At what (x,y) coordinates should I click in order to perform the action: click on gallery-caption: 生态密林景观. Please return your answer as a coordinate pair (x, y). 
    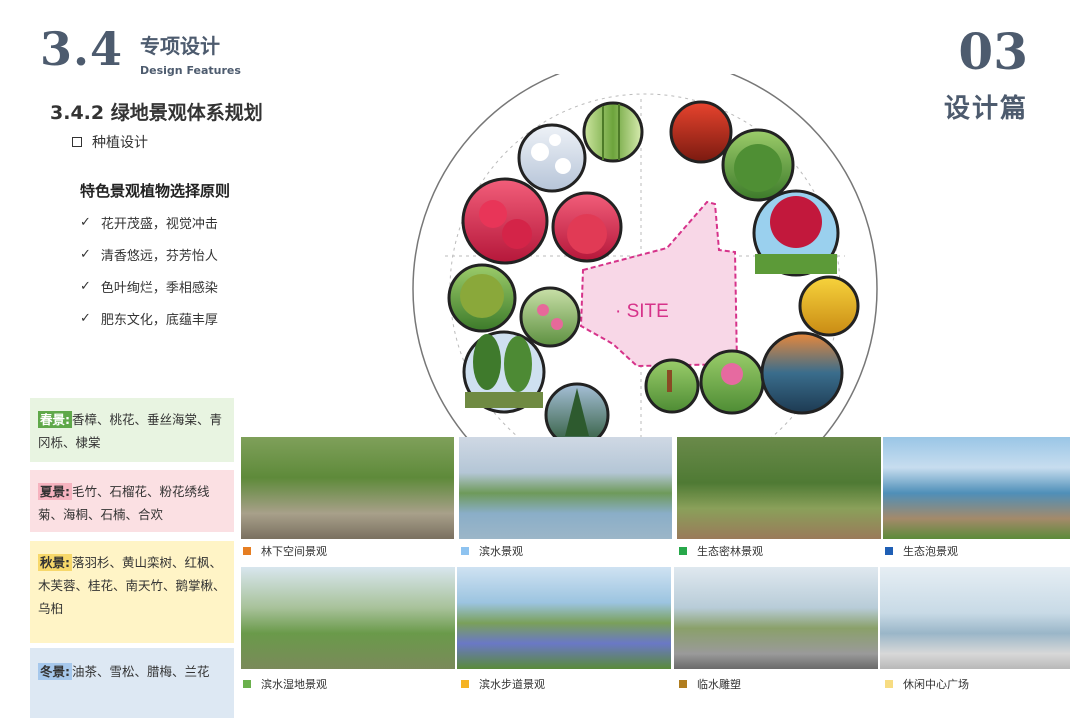
    Looking at the image, I should click on (721, 551).